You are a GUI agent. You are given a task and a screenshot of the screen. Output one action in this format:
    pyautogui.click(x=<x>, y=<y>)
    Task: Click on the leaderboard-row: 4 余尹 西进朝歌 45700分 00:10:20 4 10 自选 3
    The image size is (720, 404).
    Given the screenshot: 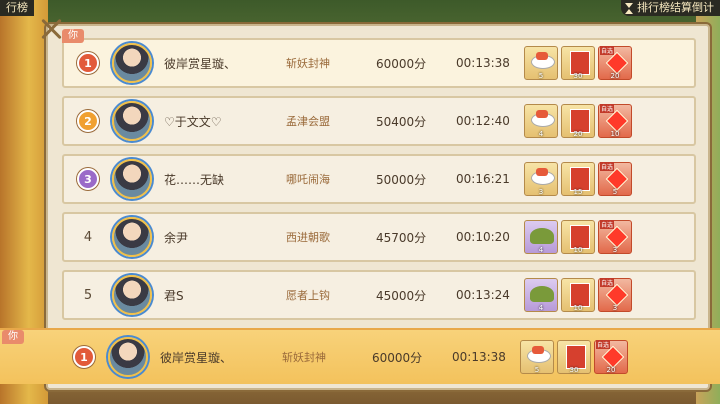 What is the action you would take?
    pyautogui.click(x=379, y=237)
    